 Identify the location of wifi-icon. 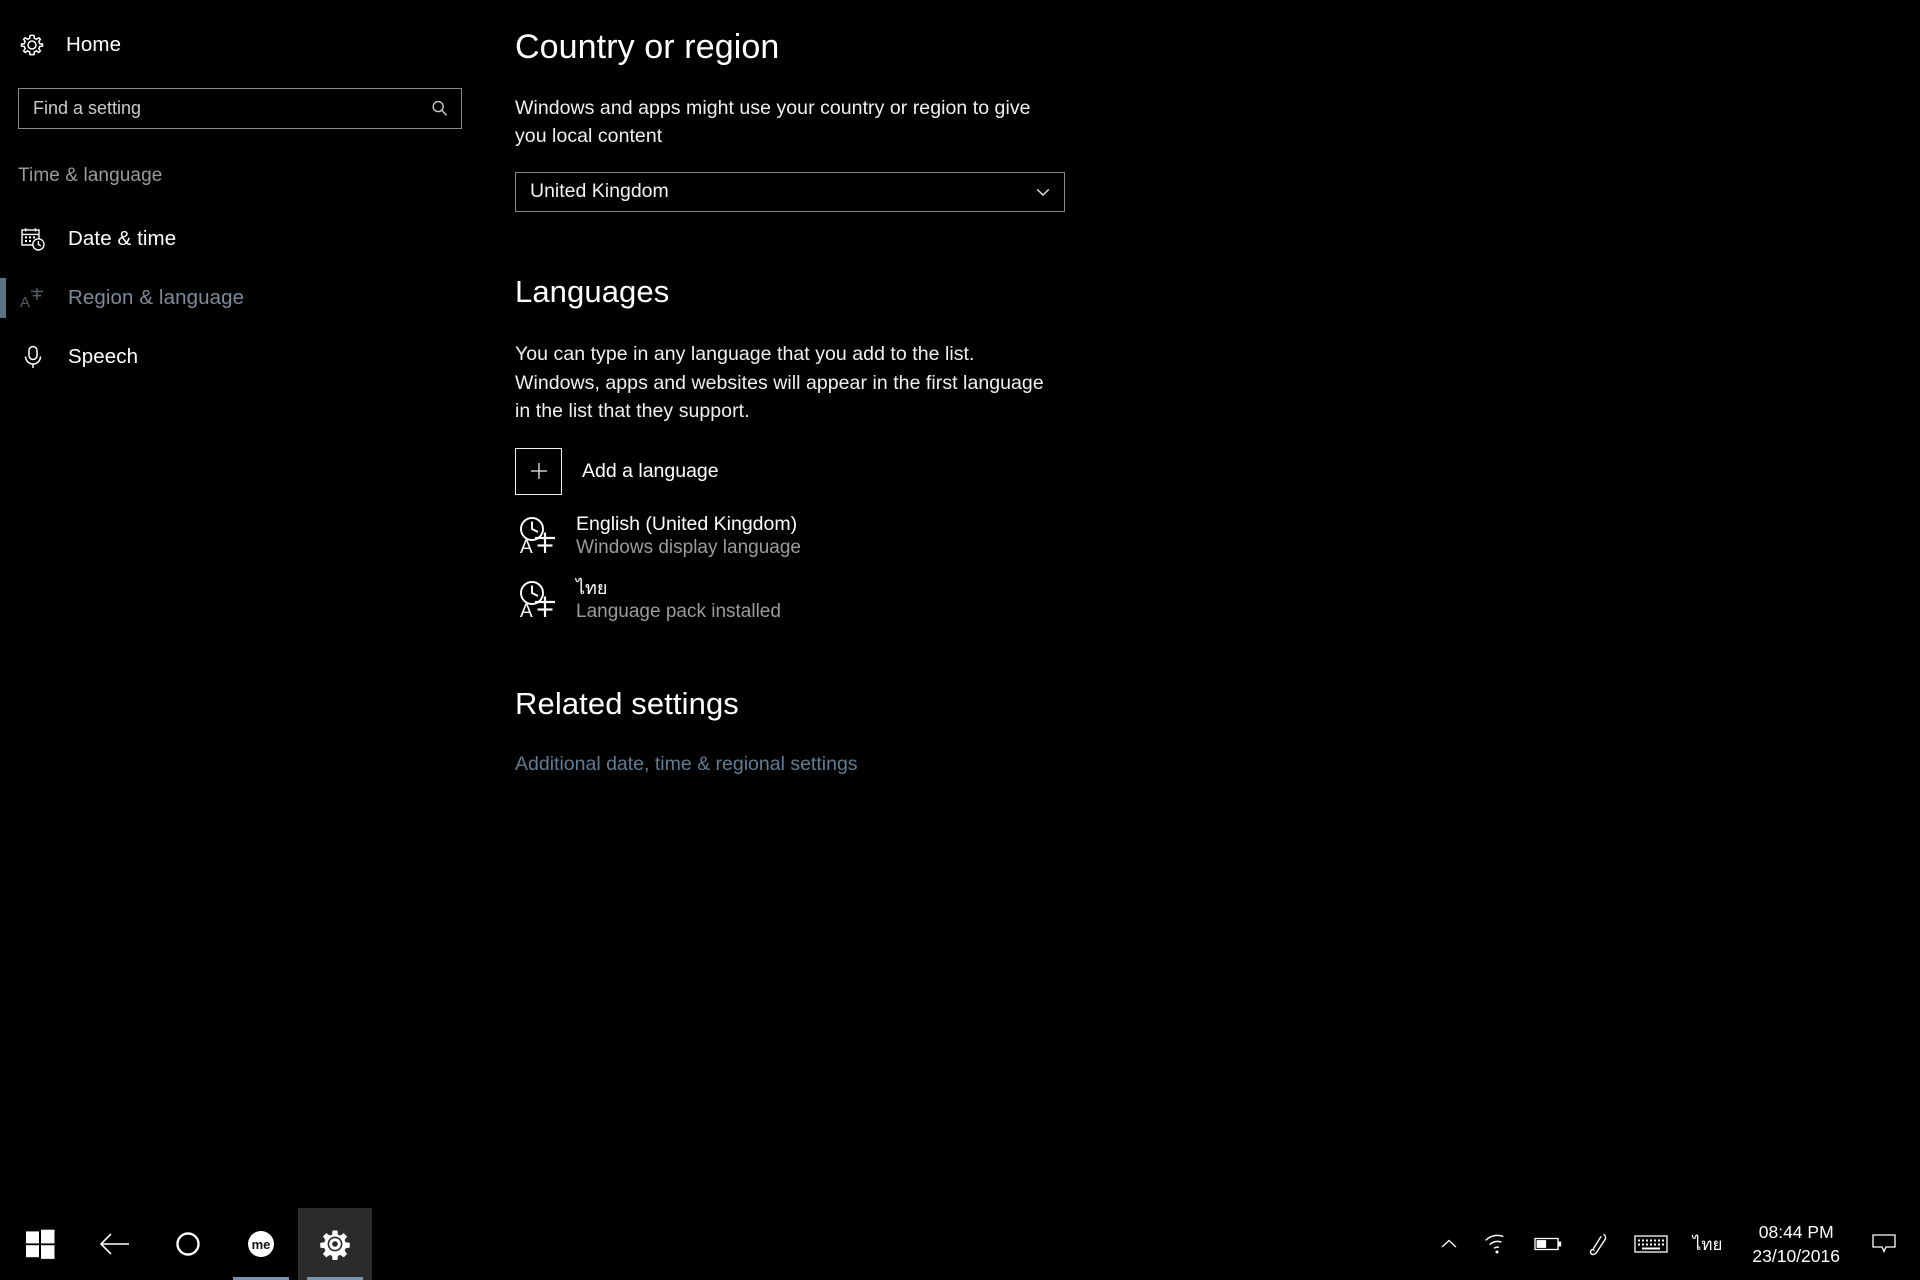
(1498, 1244).